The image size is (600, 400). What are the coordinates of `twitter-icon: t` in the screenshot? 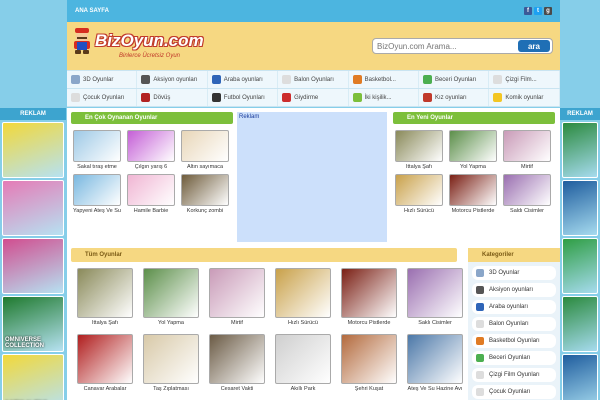 It's located at (538, 11).